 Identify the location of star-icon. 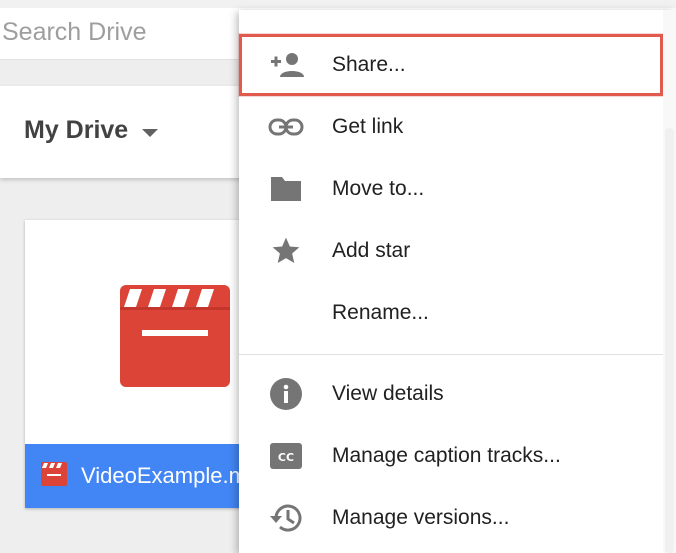
(285, 251).